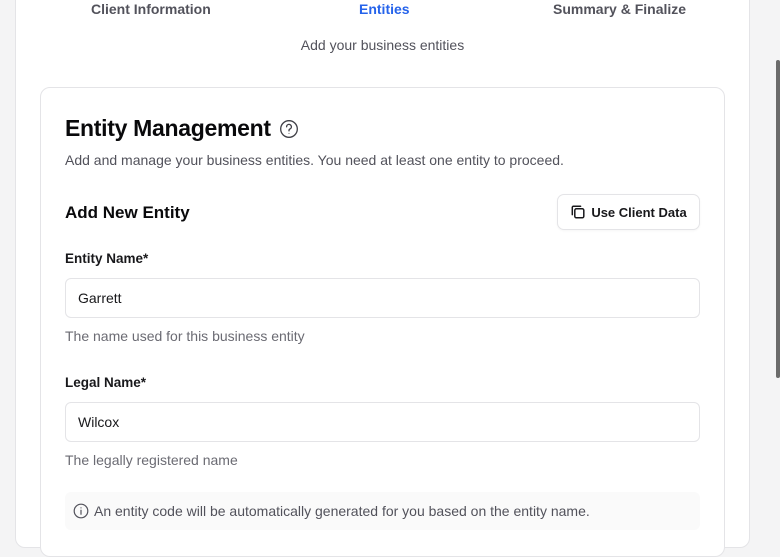  I want to click on use-client-data-label: Use Client Data, so click(639, 212).